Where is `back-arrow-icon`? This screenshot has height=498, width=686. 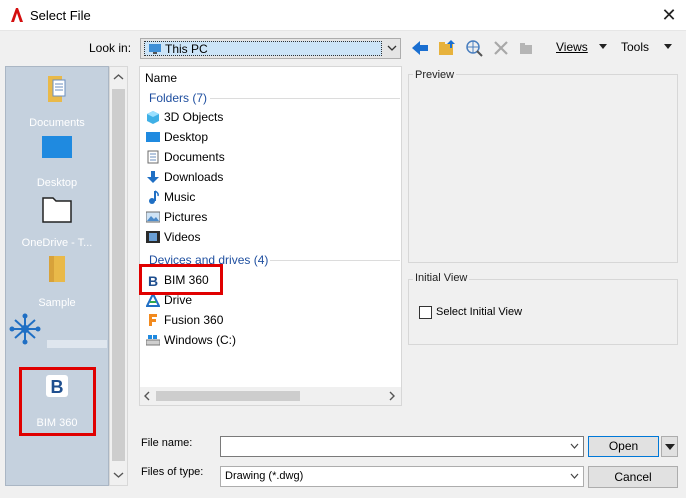
back-arrow-icon is located at coordinates (420, 48).